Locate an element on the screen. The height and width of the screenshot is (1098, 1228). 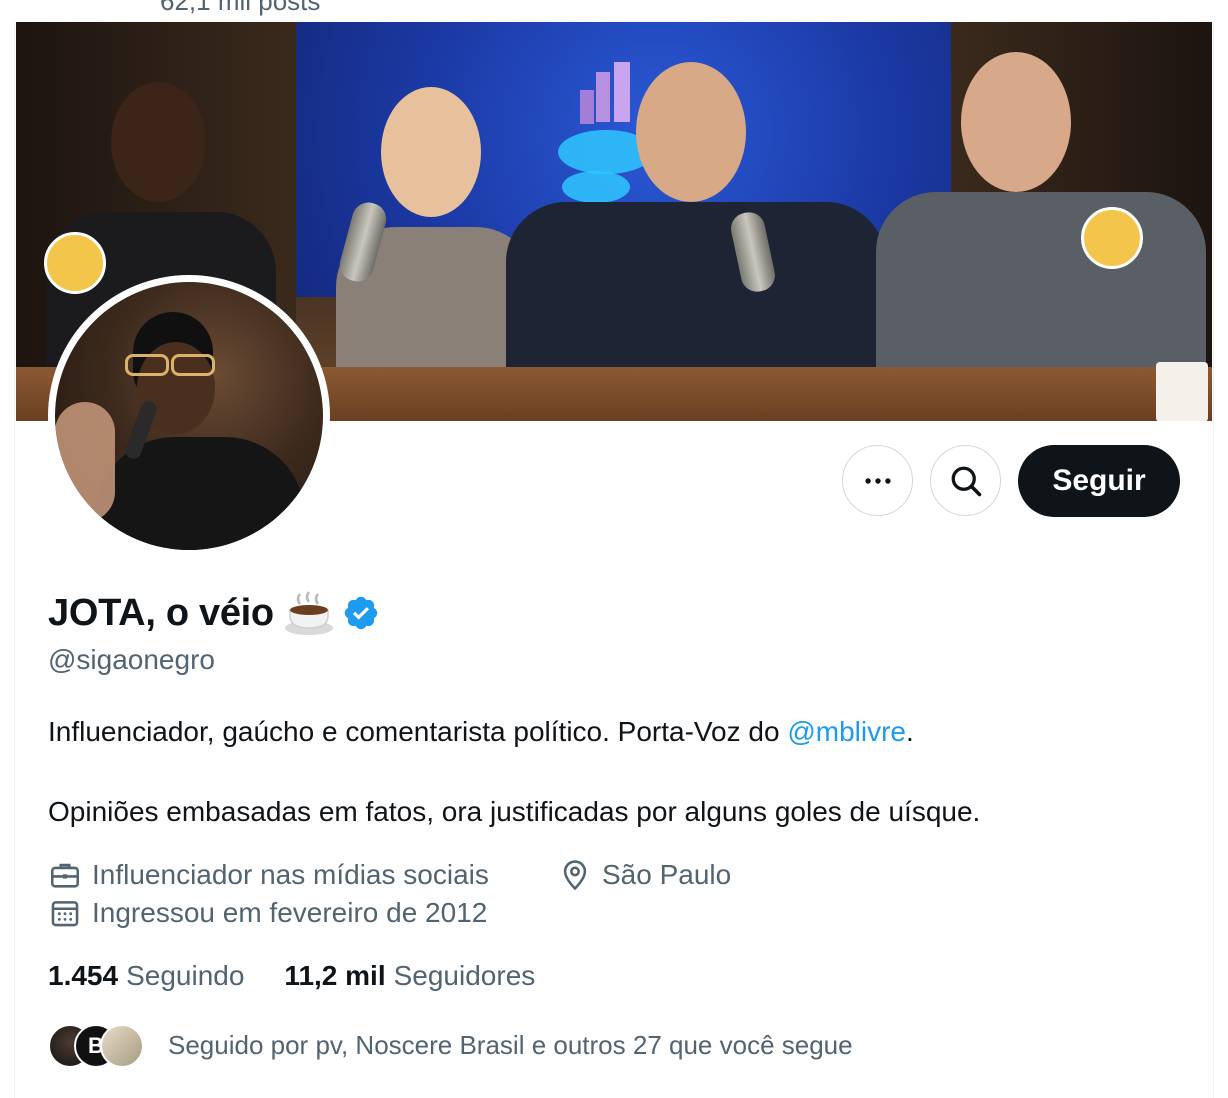
followers-link: 11,2 mil Seguidores is located at coordinates (409, 976).